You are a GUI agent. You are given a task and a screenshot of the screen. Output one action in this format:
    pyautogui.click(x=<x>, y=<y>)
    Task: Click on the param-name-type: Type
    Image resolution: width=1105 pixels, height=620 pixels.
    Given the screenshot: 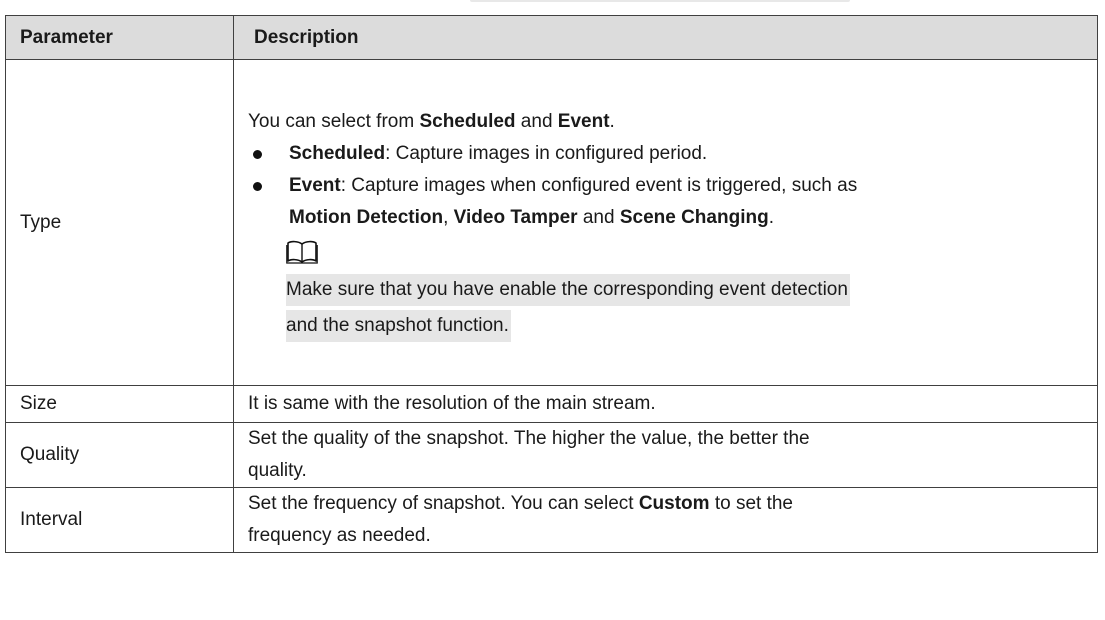 What is the action you would take?
    pyautogui.click(x=119, y=222)
    